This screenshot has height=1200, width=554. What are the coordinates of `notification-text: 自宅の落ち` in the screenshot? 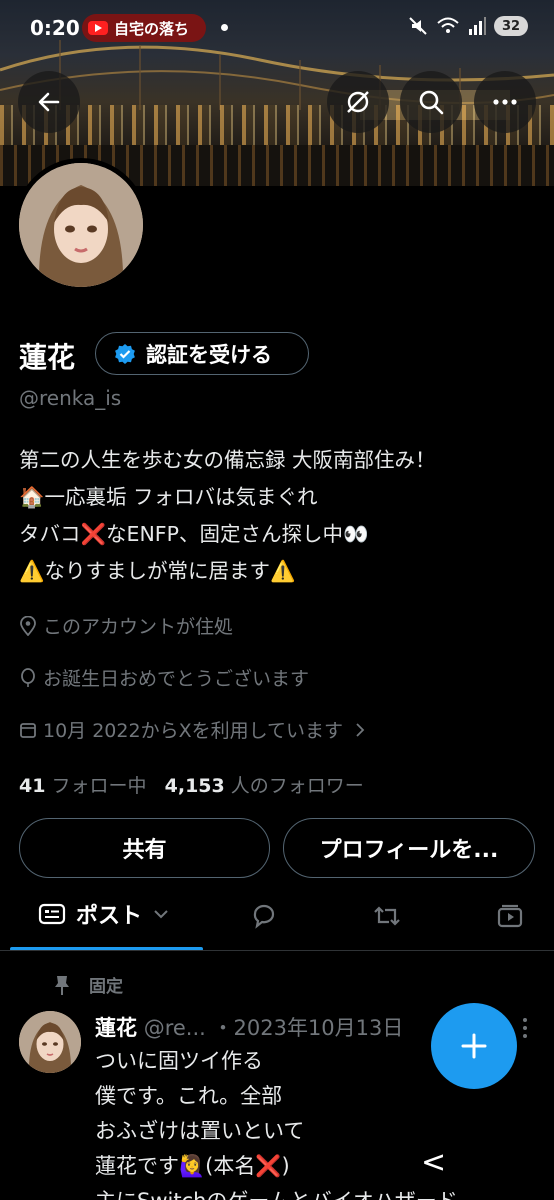 It's located at (152, 28).